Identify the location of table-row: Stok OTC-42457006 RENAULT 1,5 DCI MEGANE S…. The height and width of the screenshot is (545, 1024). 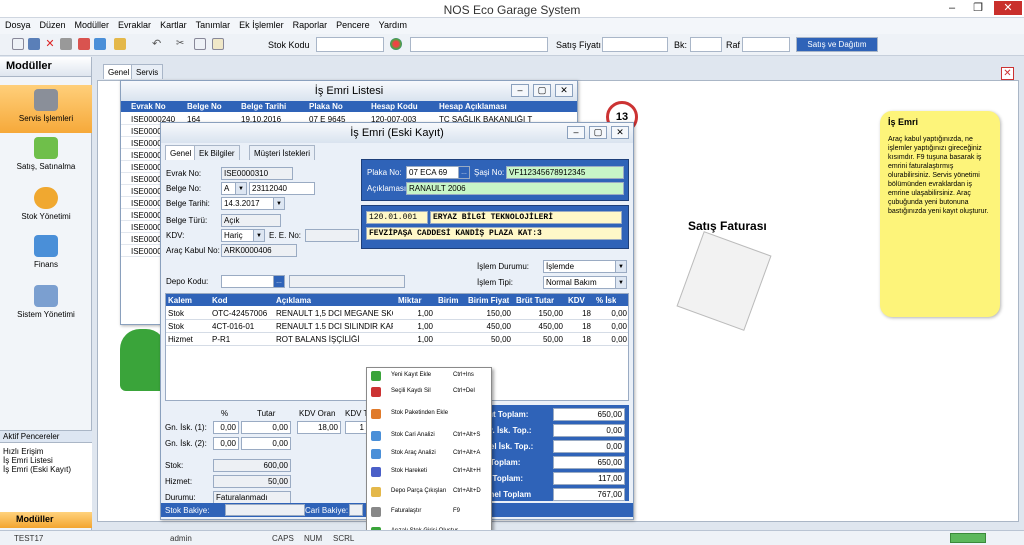
(397, 313).